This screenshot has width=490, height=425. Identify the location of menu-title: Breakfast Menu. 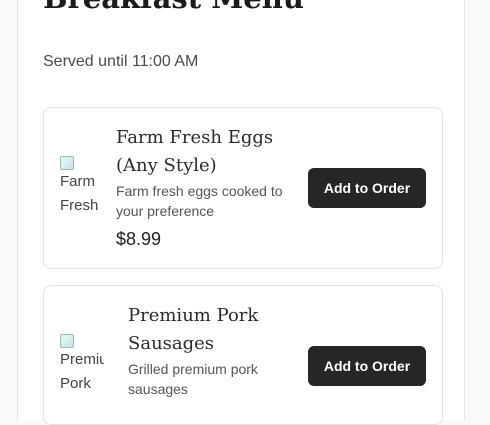
(173, 8).